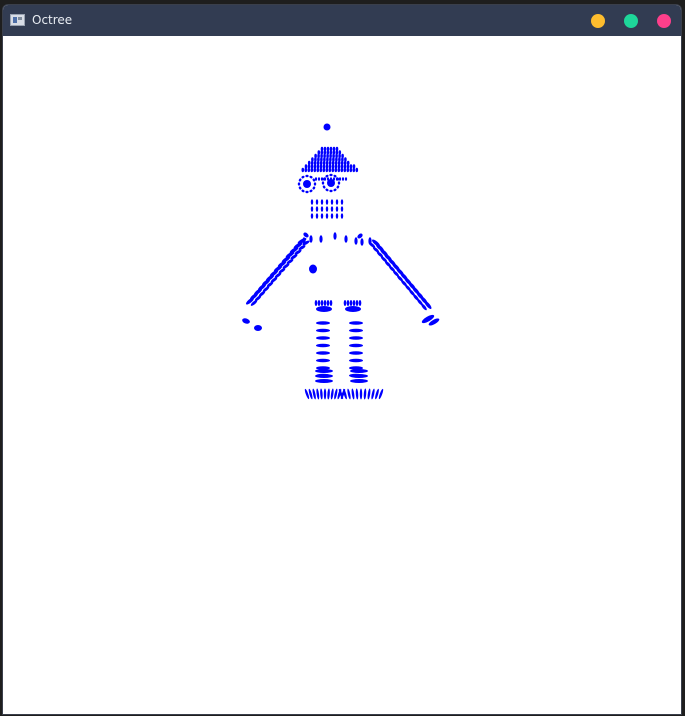 This screenshot has width=685, height=716. What do you see at coordinates (664, 21) in the screenshot?
I see `close-button` at bounding box center [664, 21].